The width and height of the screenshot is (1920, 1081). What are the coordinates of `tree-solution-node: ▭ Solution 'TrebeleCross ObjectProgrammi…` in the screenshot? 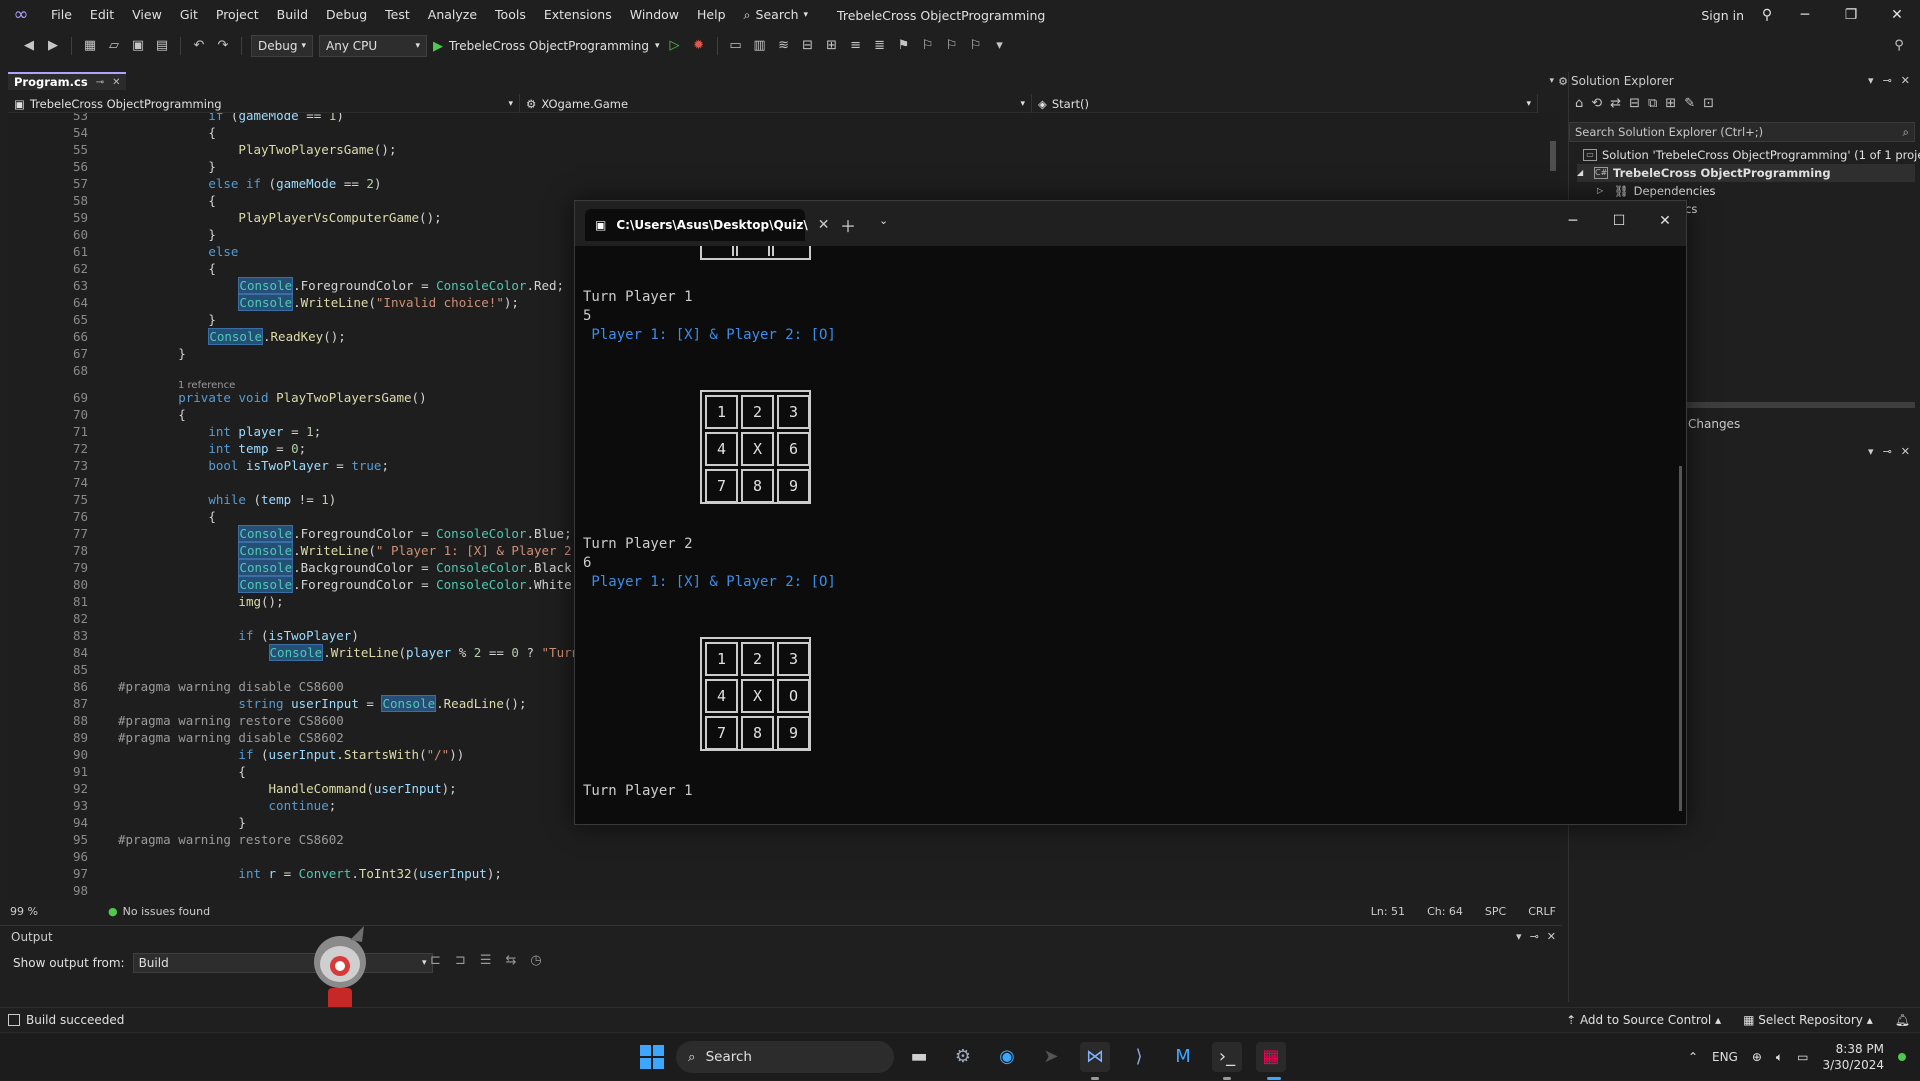 It's located at (1751, 155).